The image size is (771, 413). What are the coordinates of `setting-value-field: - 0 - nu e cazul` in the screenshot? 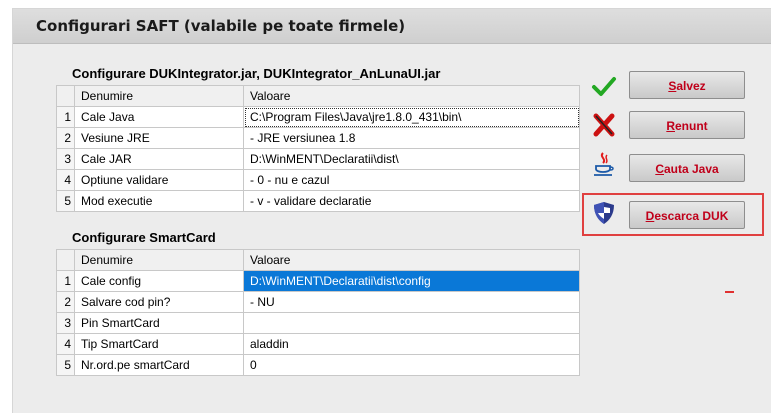 It's located at (411, 180).